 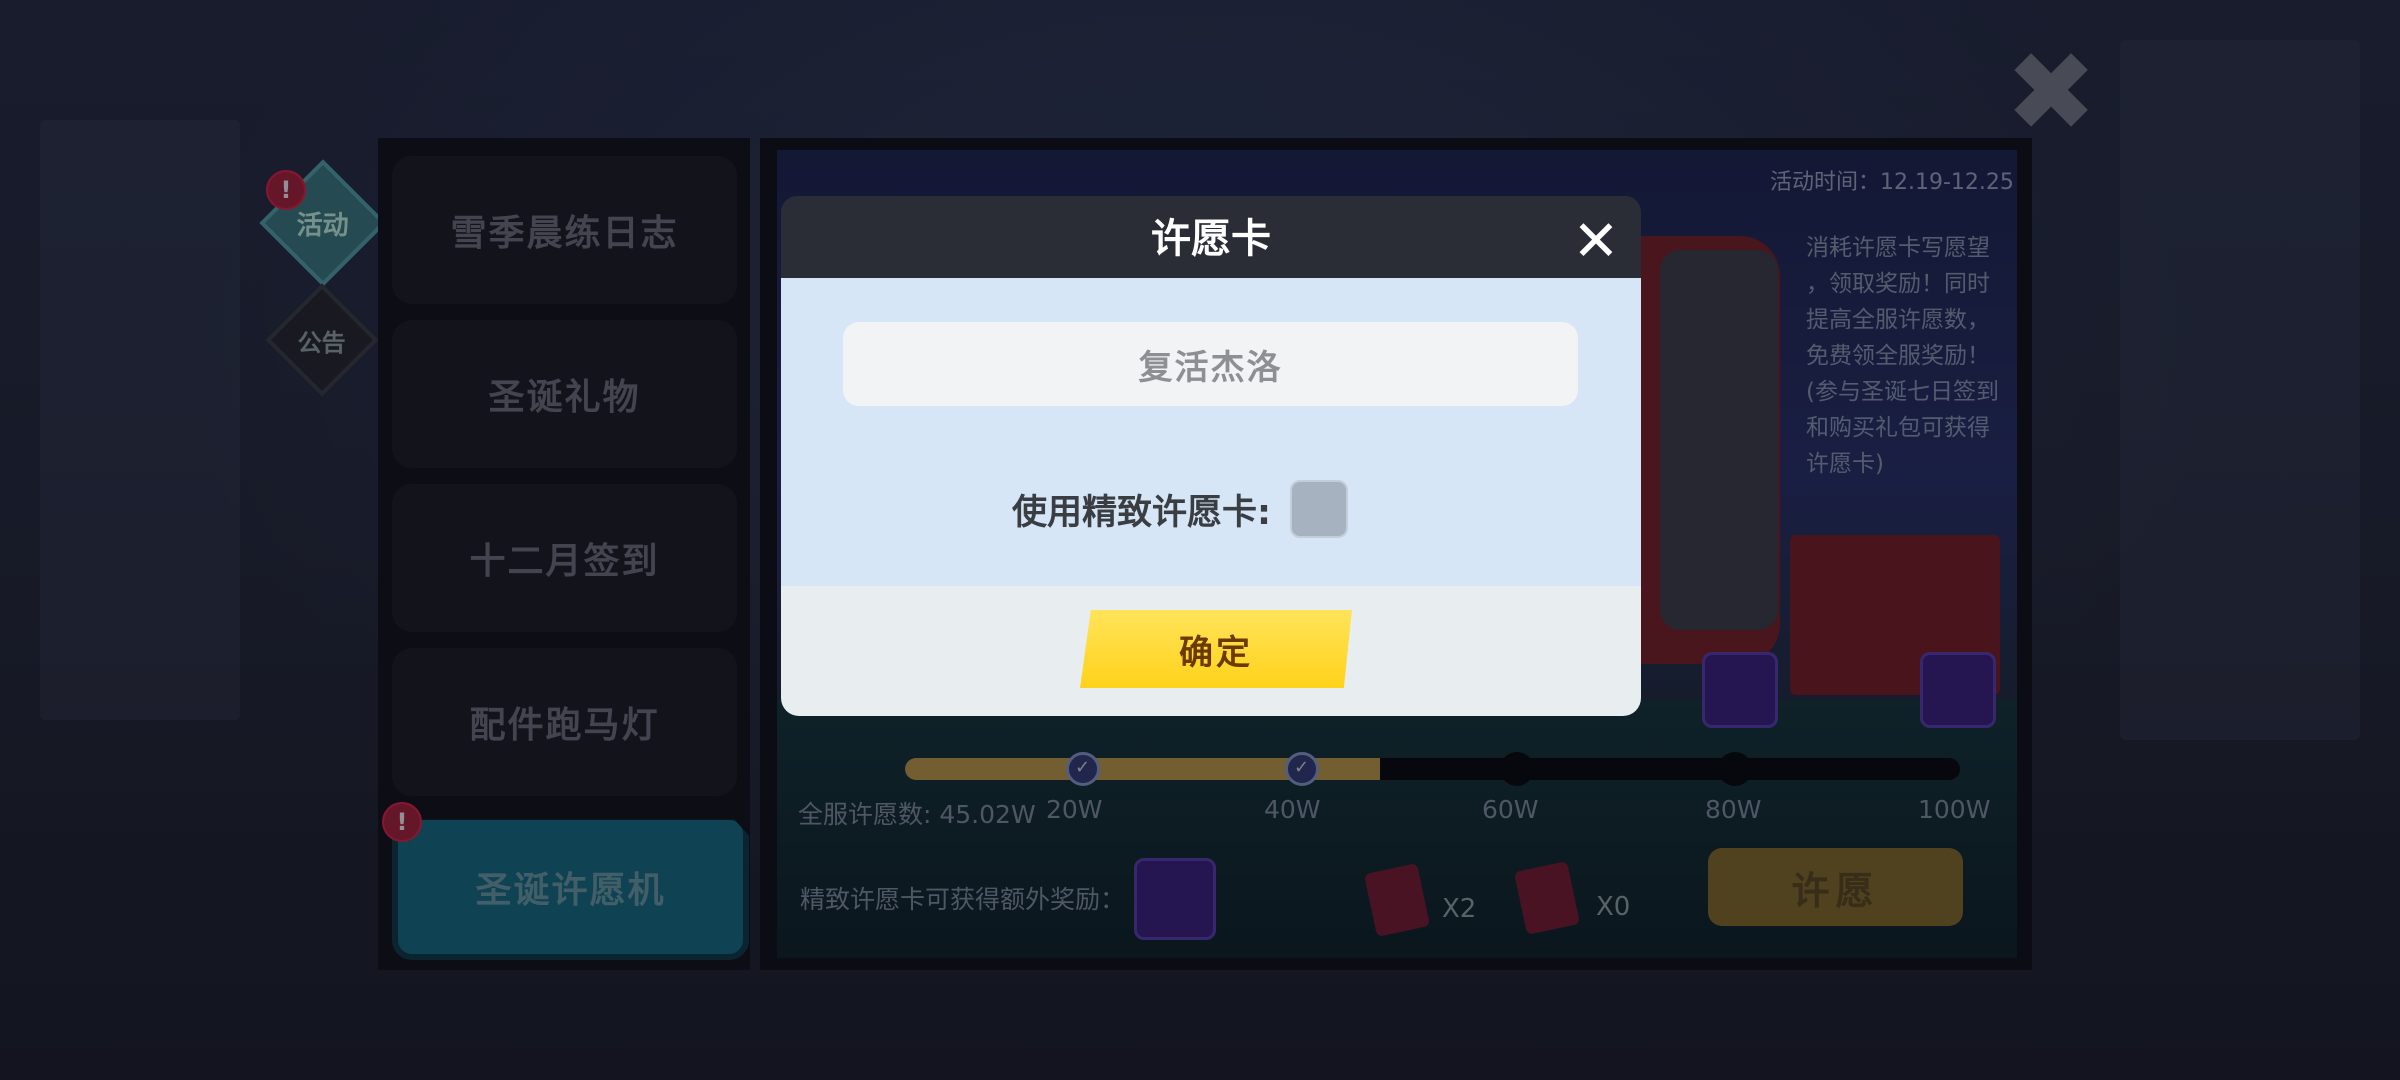 I want to click on dialog-title: 许愿卡, so click(x=1211, y=239).